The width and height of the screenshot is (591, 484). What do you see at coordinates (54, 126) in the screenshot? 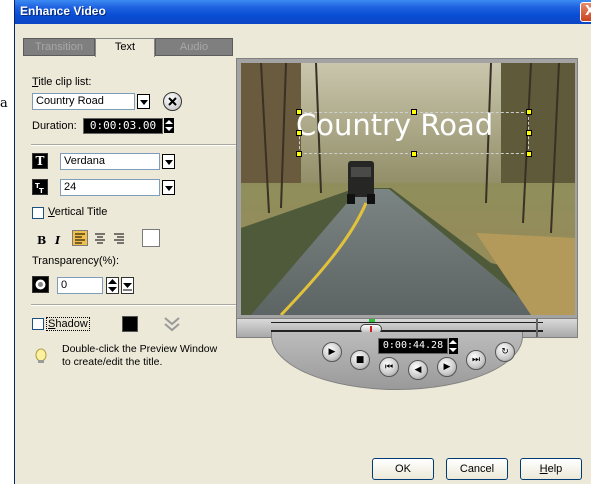
I see `duration-label: Duration:` at bounding box center [54, 126].